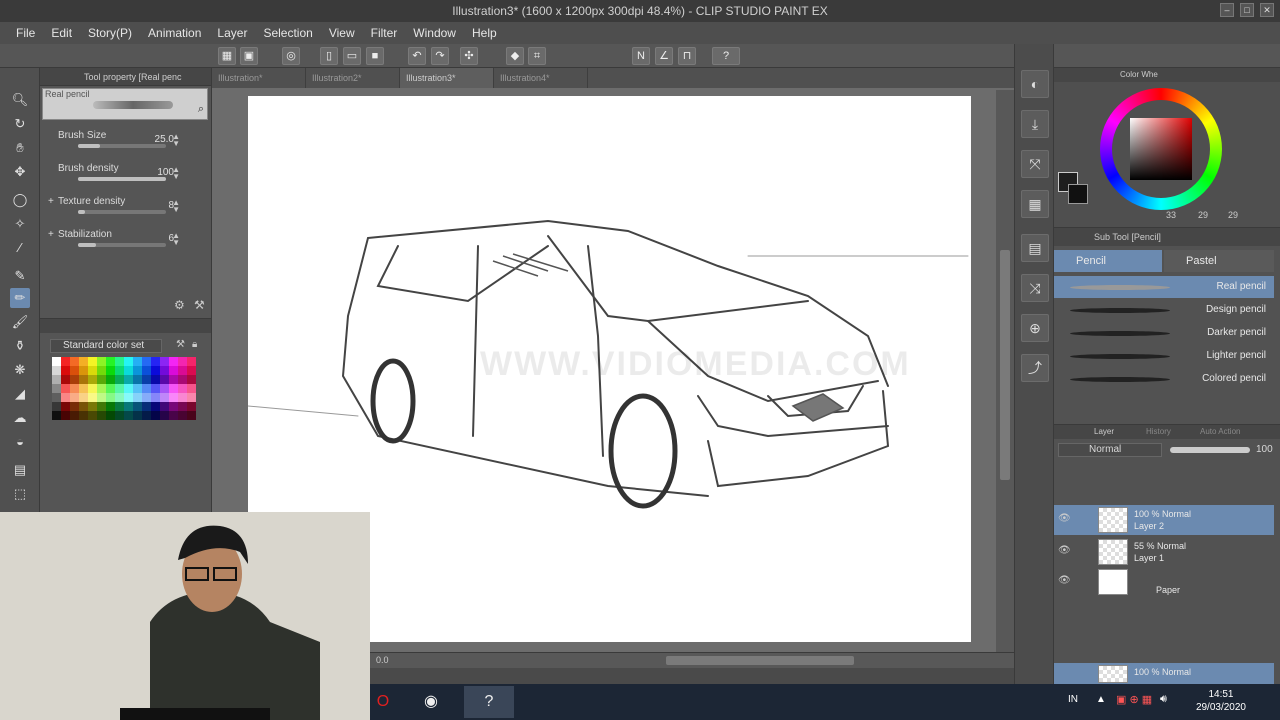 The height and width of the screenshot is (720, 1280). Describe the element at coordinates (760, 660) in the screenshot. I see `hscroll-thumb` at that location.